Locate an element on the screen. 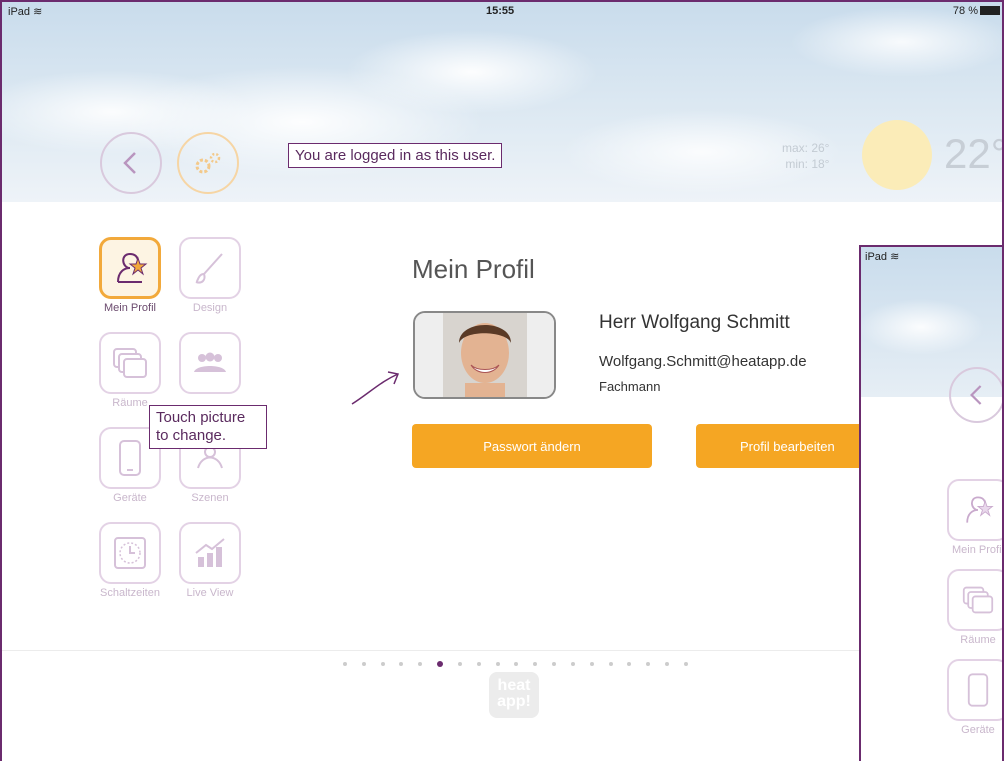 The image size is (1004, 761). carrier-label: iPad ≋ is located at coordinates (25, 12).